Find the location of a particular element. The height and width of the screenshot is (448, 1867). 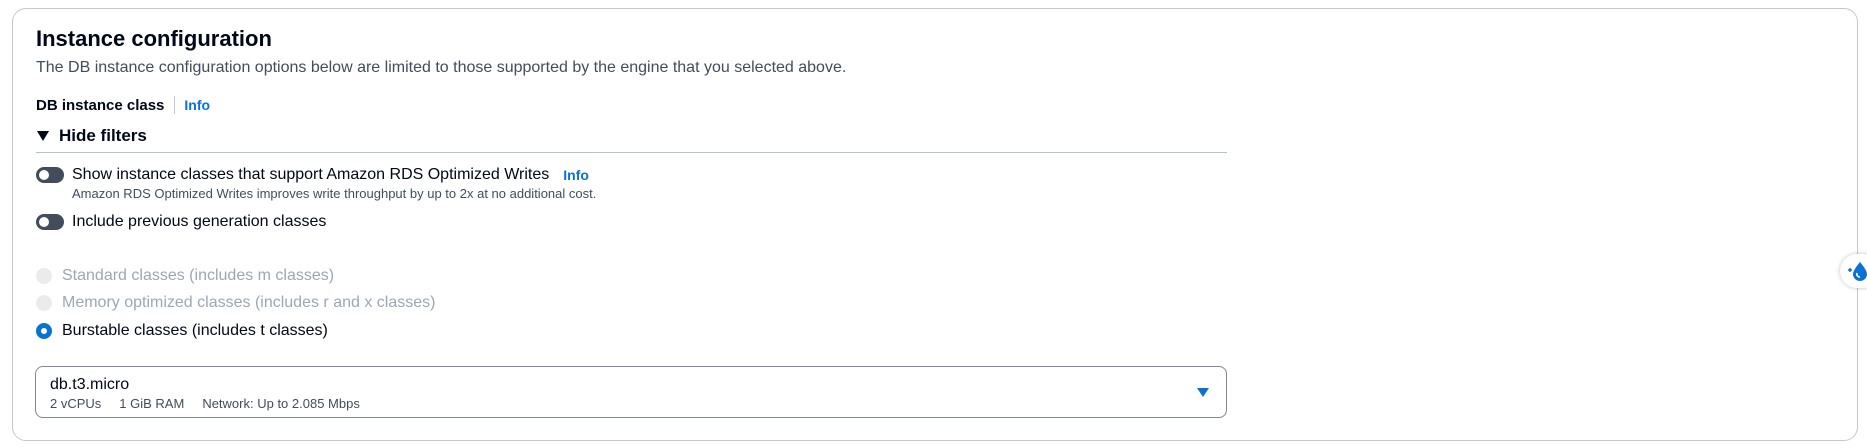

radio-standard-label: Standard classes (includes m classes) is located at coordinates (198, 275).